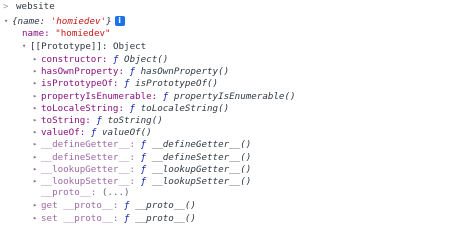 The height and width of the screenshot is (240, 474). Describe the element at coordinates (83, 33) in the screenshot. I see `property-value: "homiedev"` at that location.